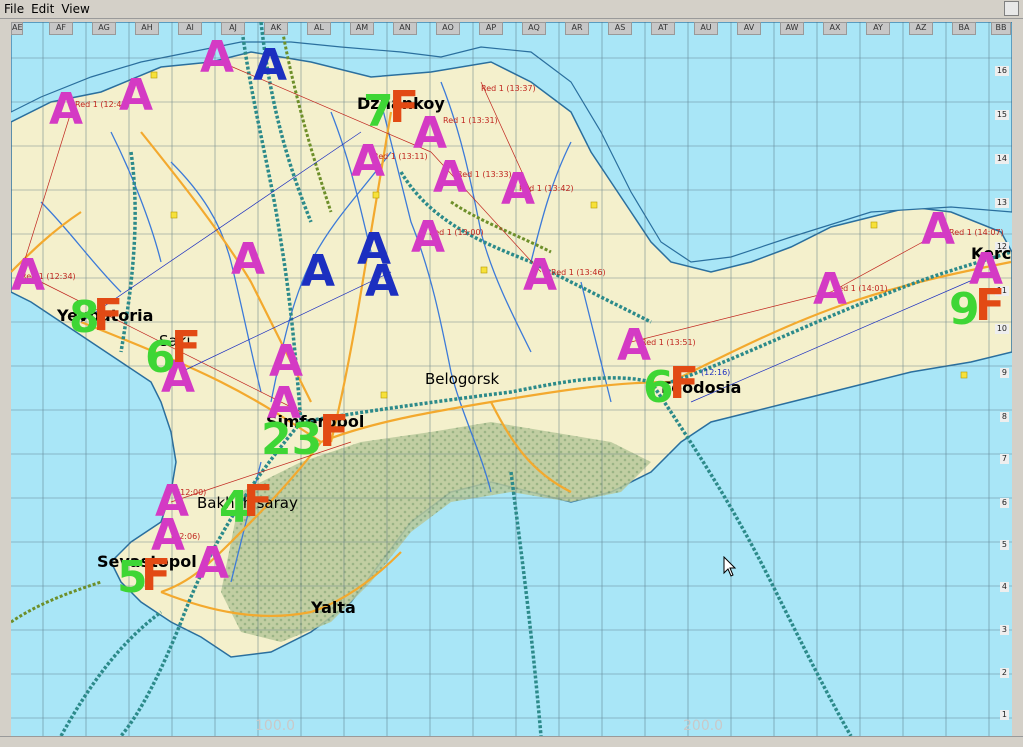  Describe the element at coordinates (470, 120) in the screenshot. I see `flight-label: Red 1 (13:31)` at that location.